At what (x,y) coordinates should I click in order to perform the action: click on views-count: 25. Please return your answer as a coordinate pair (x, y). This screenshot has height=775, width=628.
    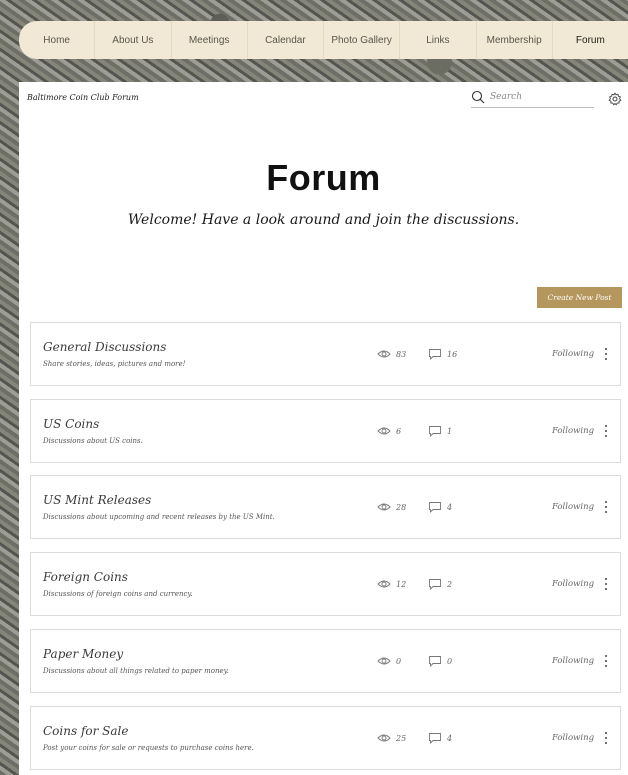
    Looking at the image, I should click on (391, 738).